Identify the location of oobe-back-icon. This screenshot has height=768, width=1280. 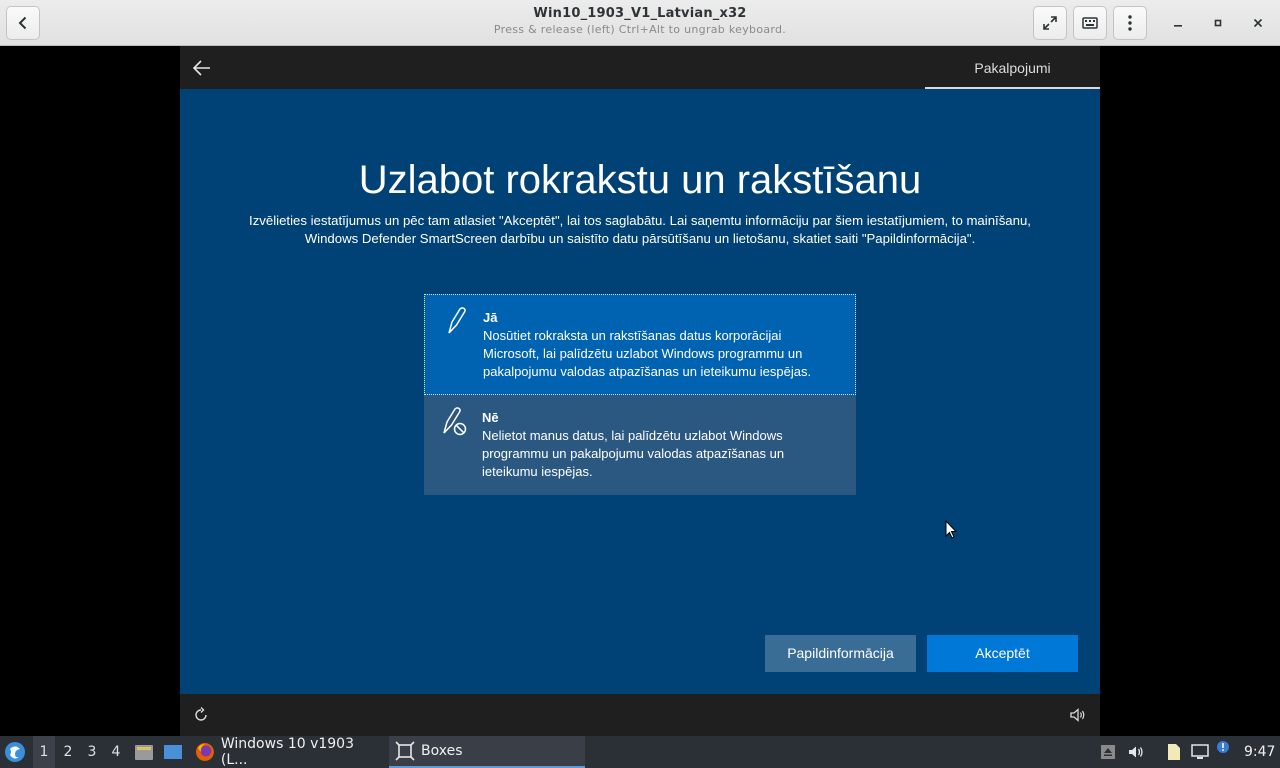
(202, 68).